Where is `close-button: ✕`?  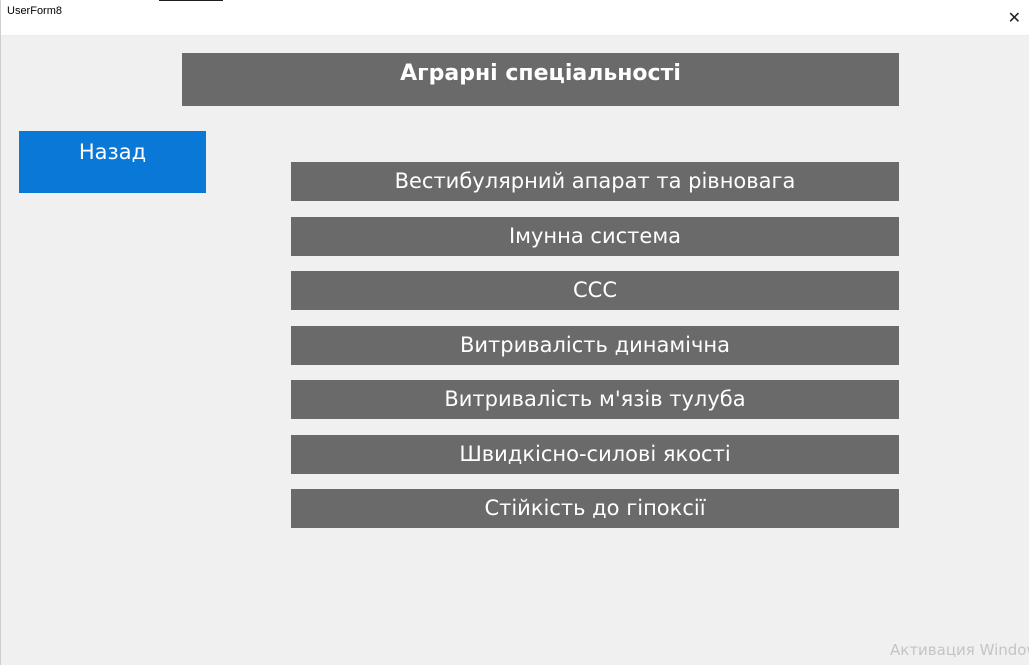 close-button: ✕ is located at coordinates (1015, 17).